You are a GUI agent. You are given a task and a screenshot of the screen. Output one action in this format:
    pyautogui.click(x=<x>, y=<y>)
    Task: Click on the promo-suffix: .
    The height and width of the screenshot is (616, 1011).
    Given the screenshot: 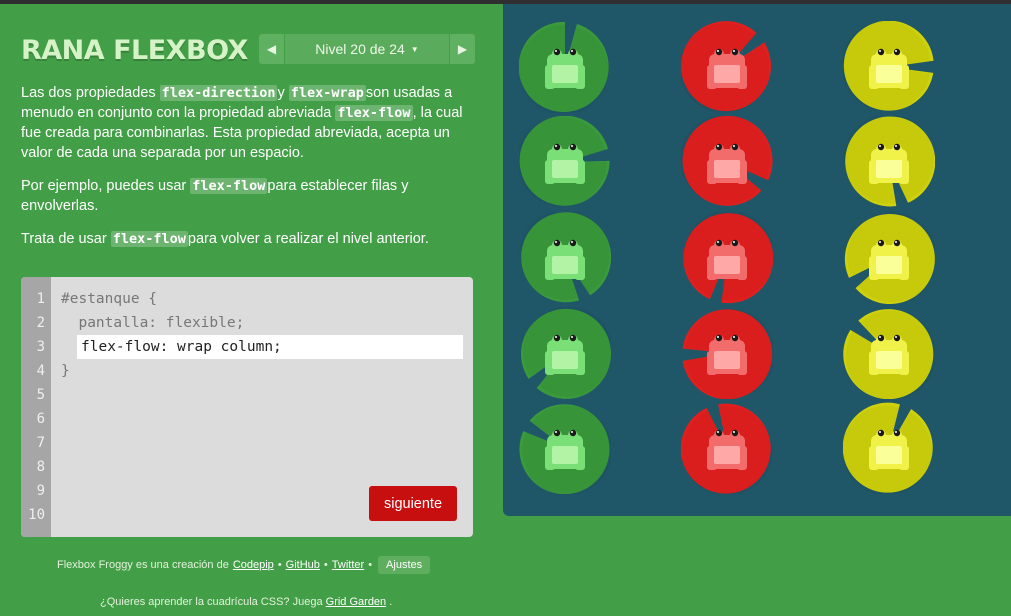 What is the action you would take?
    pyautogui.click(x=391, y=602)
    